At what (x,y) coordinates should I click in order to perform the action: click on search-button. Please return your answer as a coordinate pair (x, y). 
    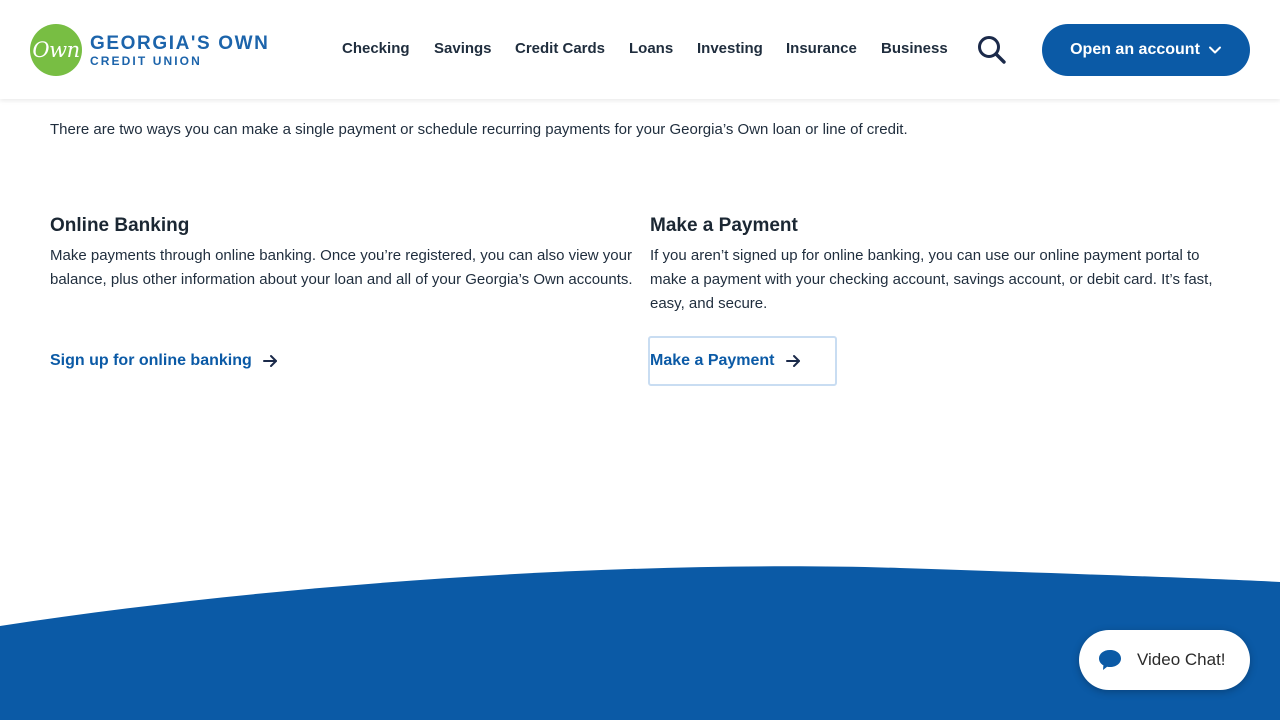
    Looking at the image, I should click on (992, 50).